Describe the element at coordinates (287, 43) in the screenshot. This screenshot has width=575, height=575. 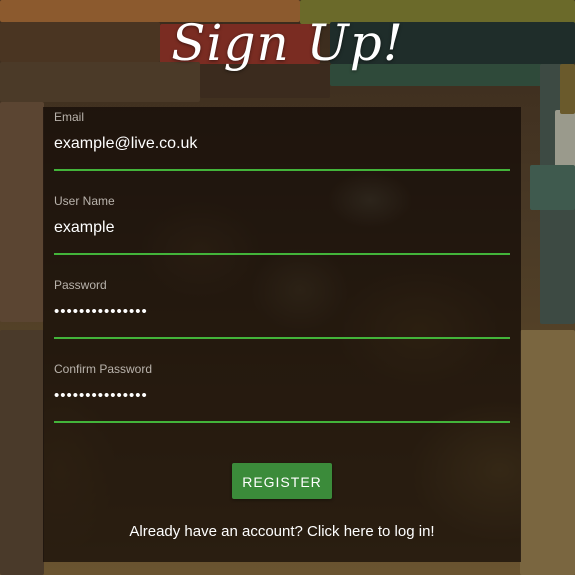
I see `page-title: Sign Up!` at that location.